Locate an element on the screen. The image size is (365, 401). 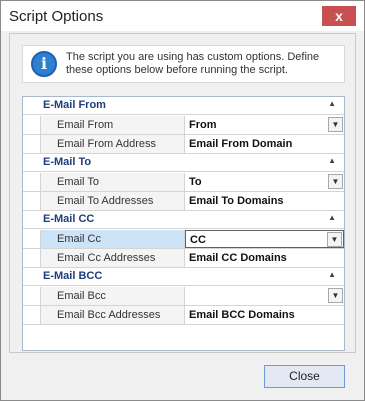
property-row: Email Cc CC ▼ is located at coordinates (183, 239).